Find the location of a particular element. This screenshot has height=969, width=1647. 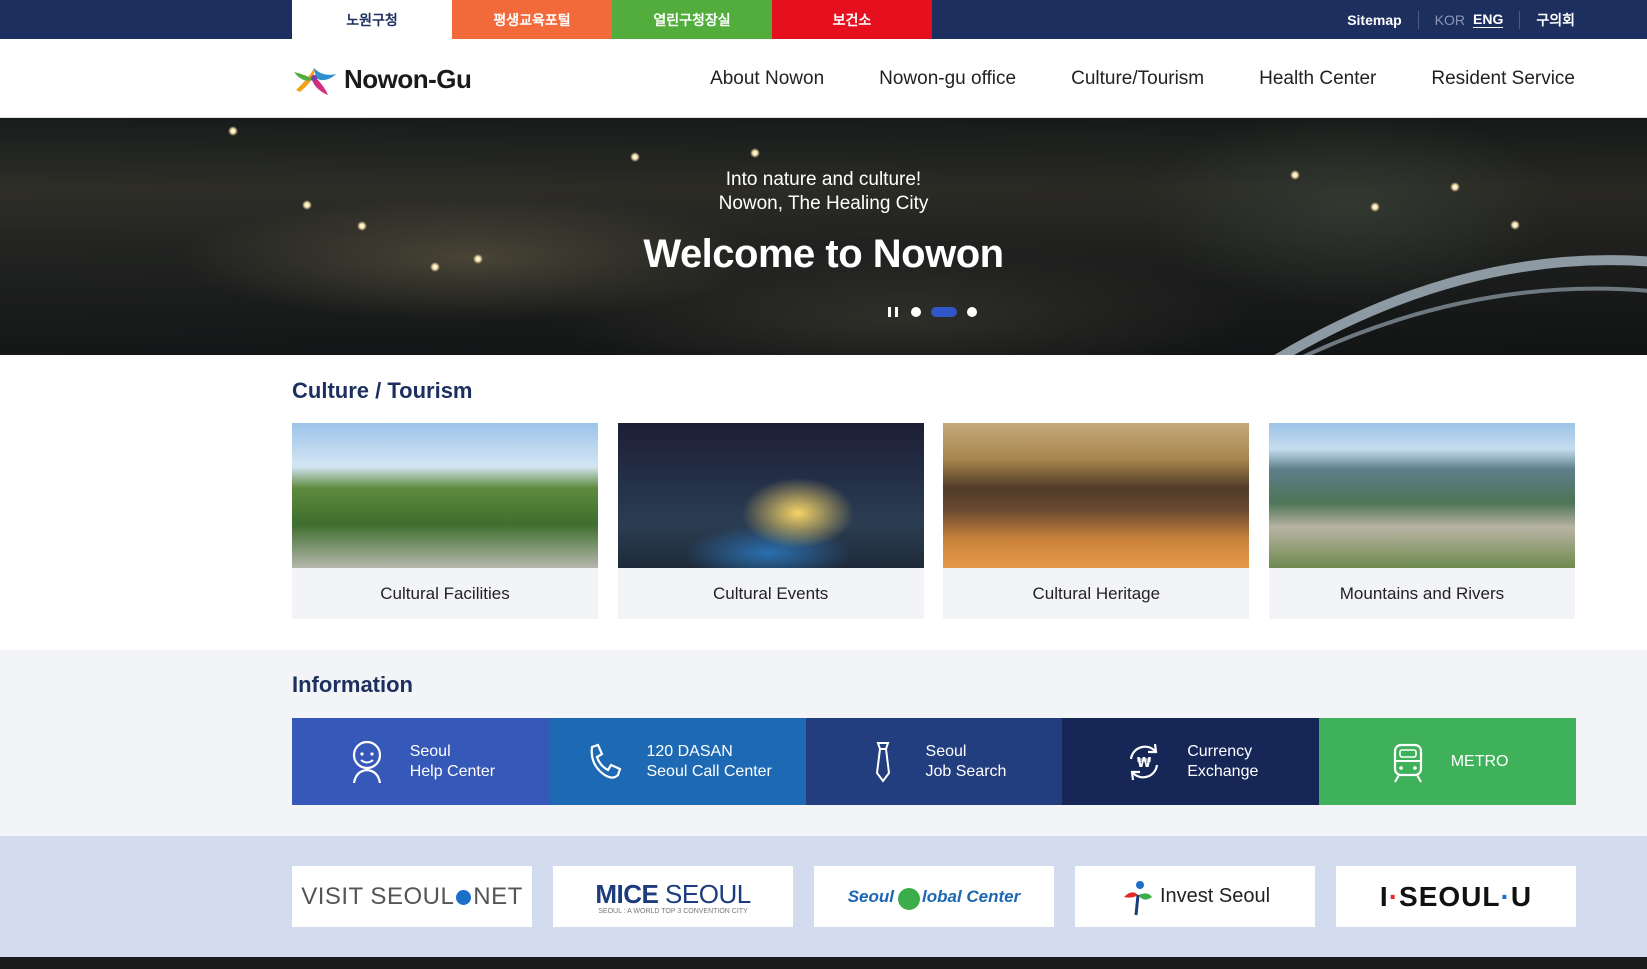

tab-nowon-office: 노원구청 is located at coordinates (372, 19).